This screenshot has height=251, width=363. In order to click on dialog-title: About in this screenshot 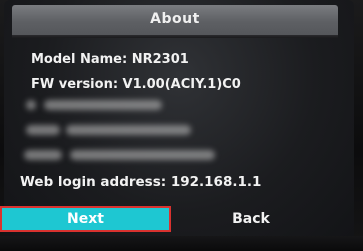, I will do `click(175, 19)`.